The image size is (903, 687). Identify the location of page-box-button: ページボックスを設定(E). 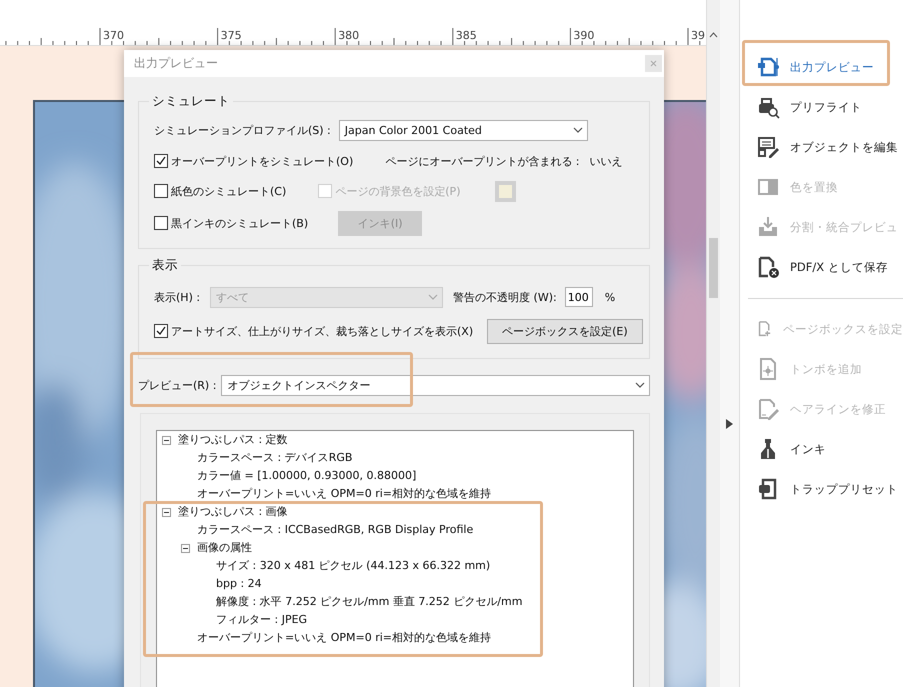
(565, 331).